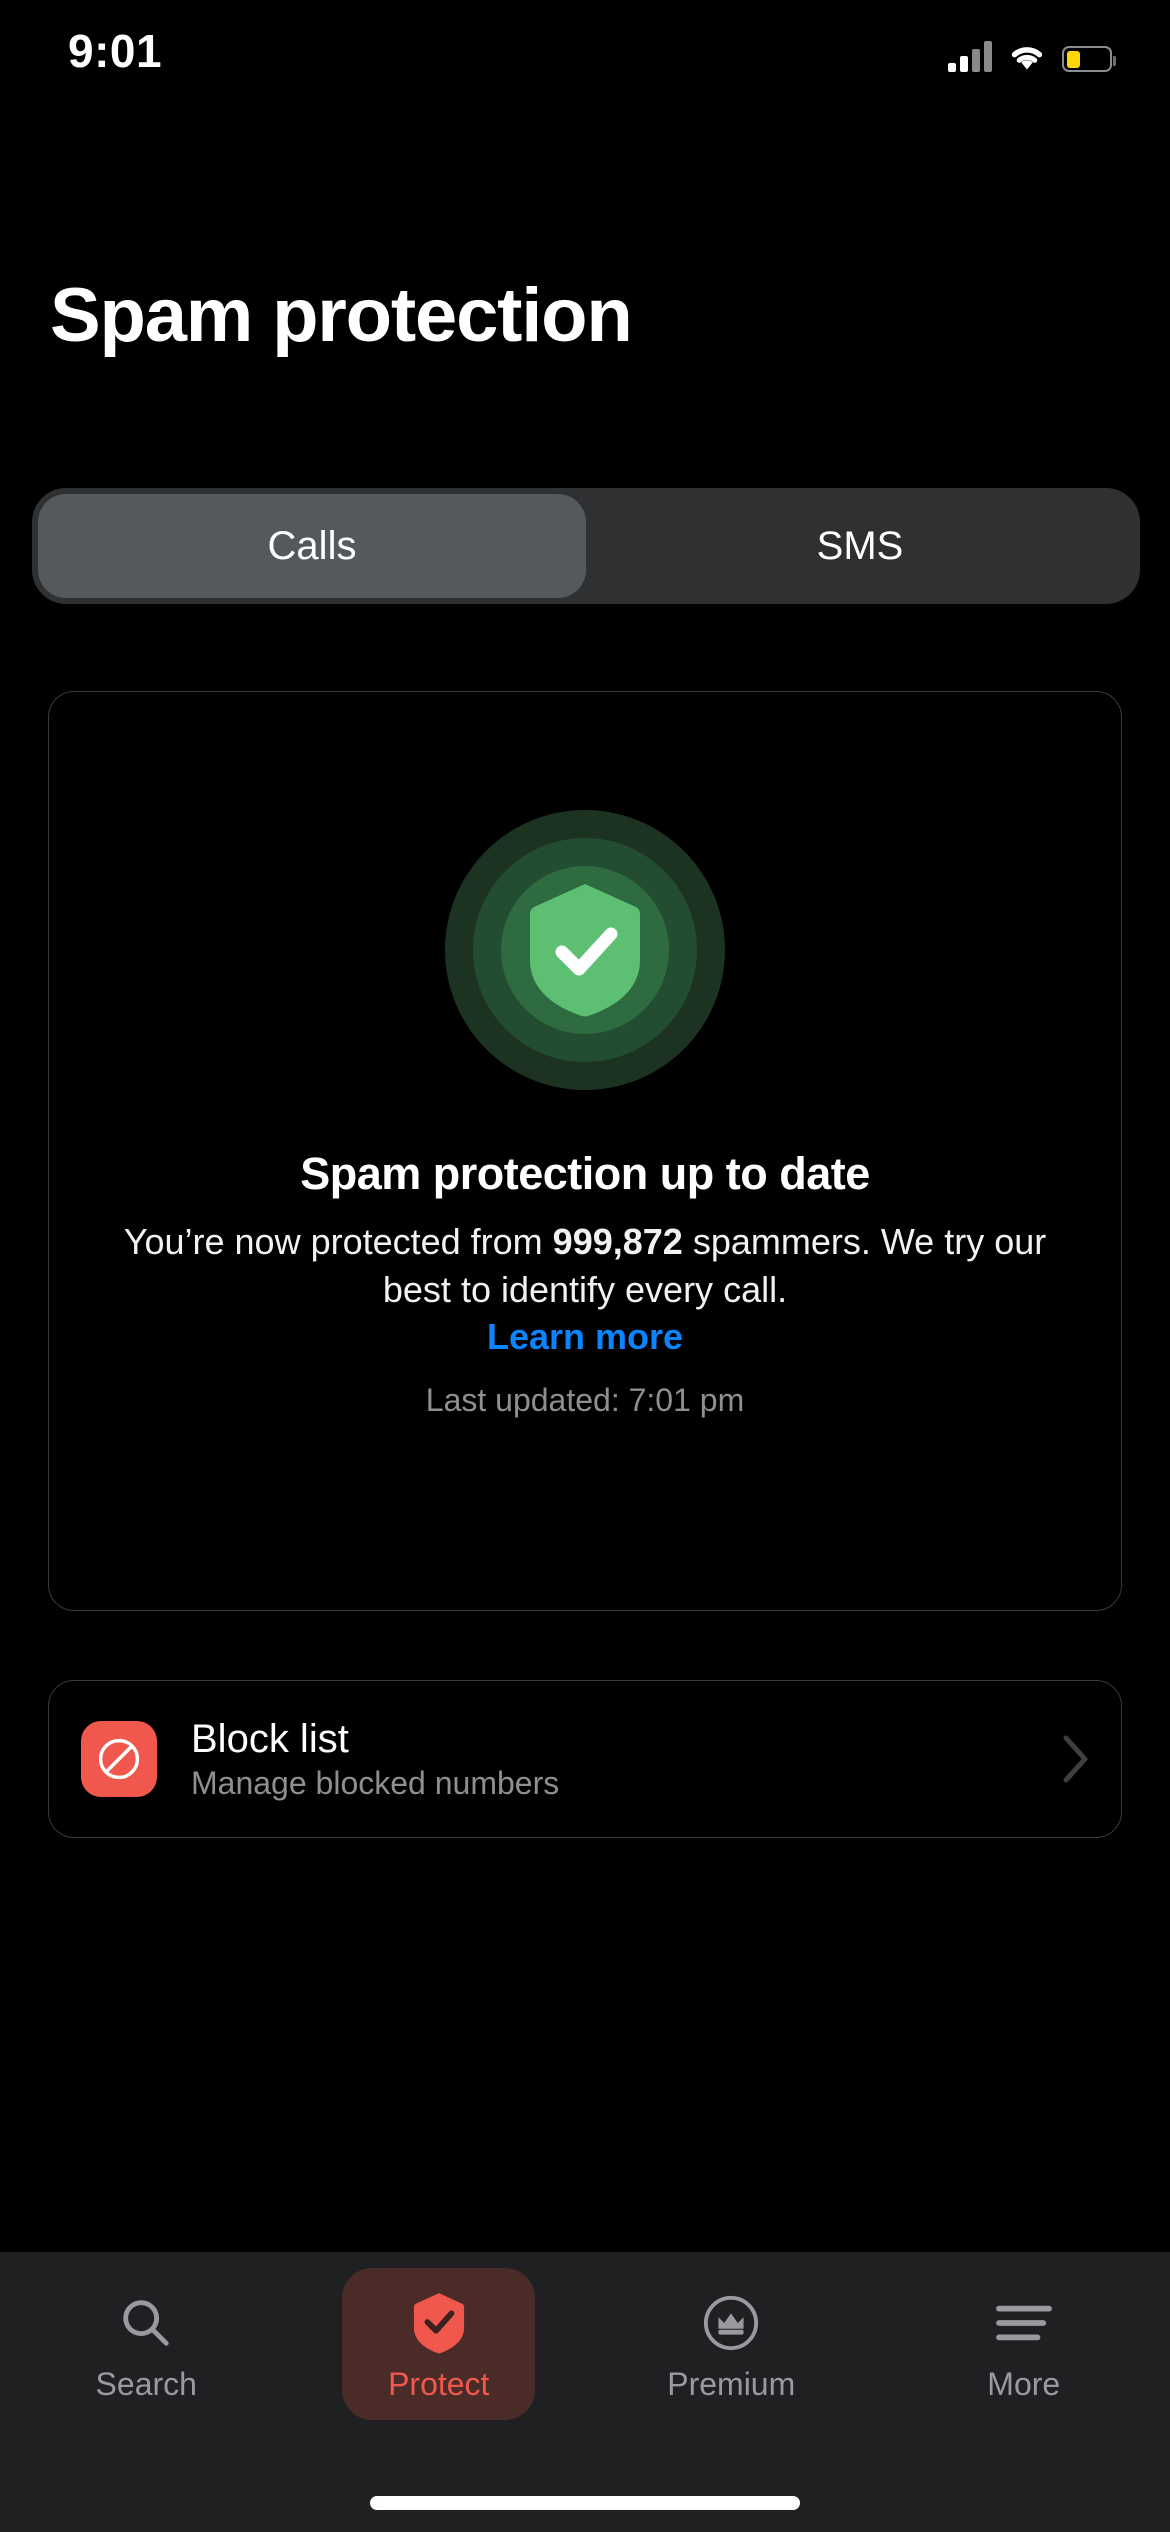 The image size is (1170, 2532). I want to click on status-bar-indicators, so click(1032, 51).